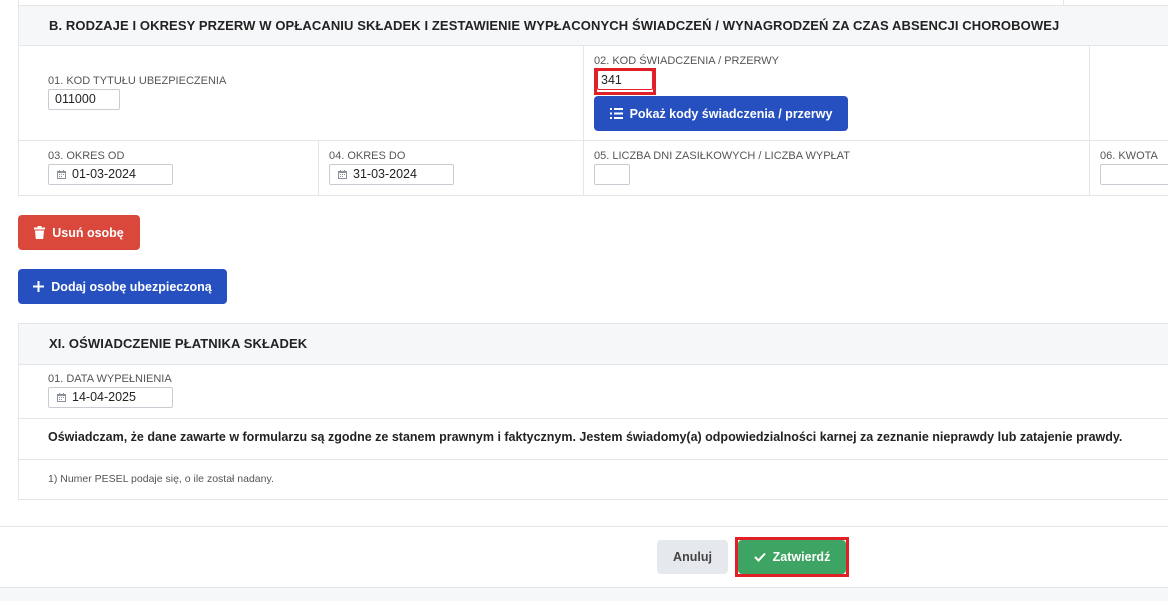 This screenshot has height=601, width=1168. What do you see at coordinates (86, 156) in the screenshot?
I see `field-03-label: 03. OKRES OD` at bounding box center [86, 156].